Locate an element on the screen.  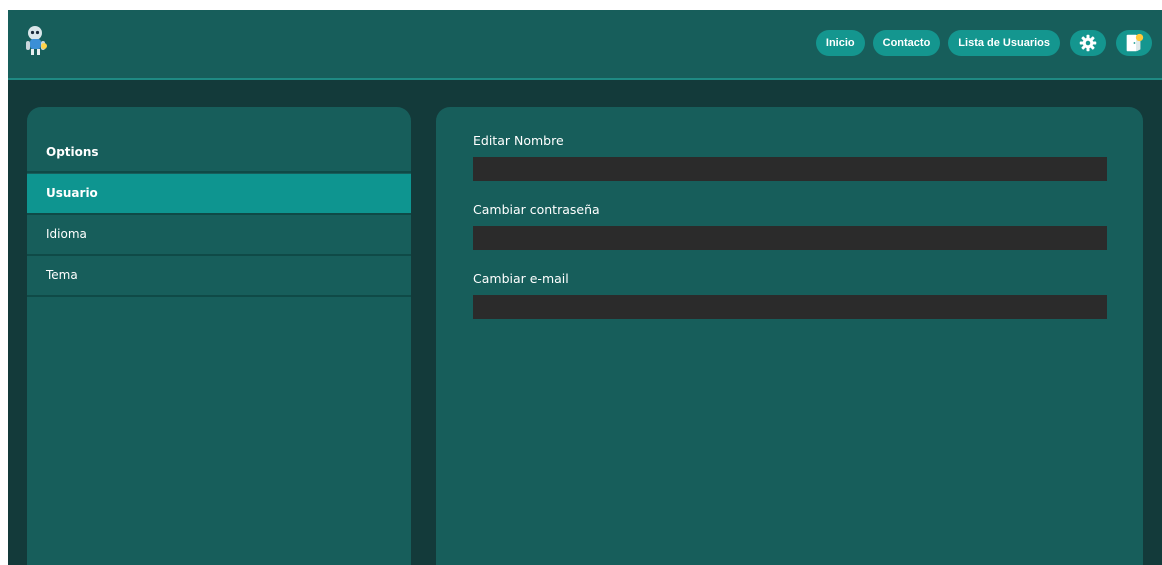
robot-mascot-icon is located at coordinates (37, 41).